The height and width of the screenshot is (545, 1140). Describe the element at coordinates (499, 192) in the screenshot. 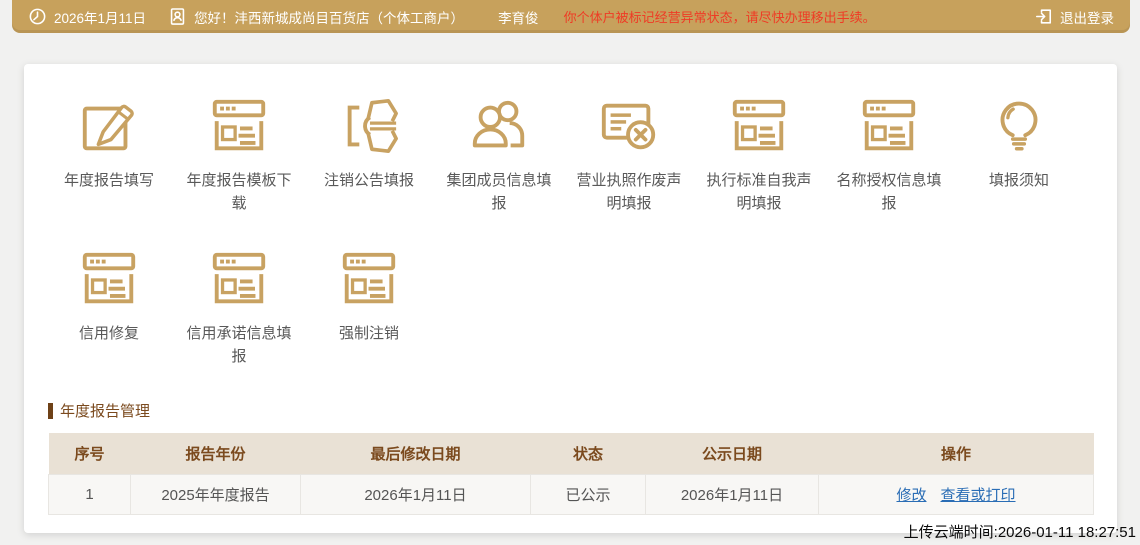

I see `grid-item-label: 集团成员信息填报` at that location.